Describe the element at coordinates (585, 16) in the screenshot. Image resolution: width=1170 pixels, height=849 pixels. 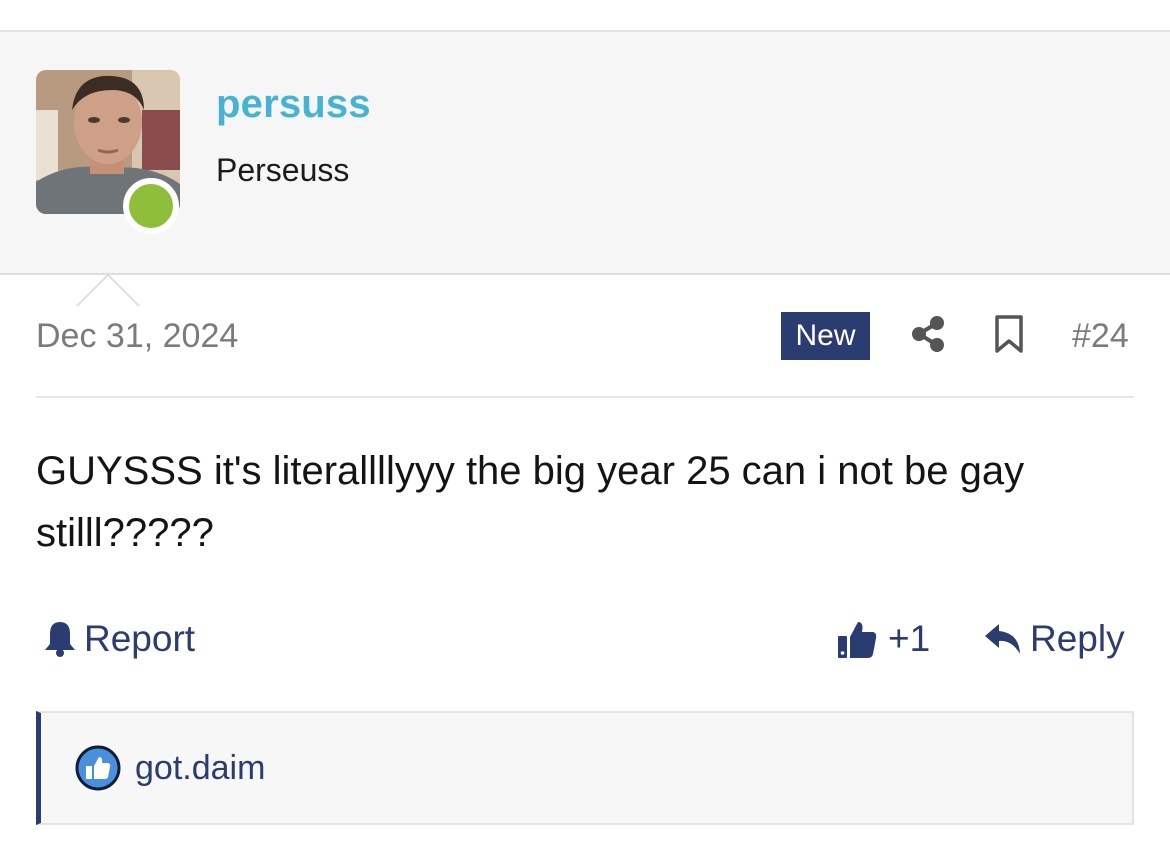
I see `top-strip` at that location.